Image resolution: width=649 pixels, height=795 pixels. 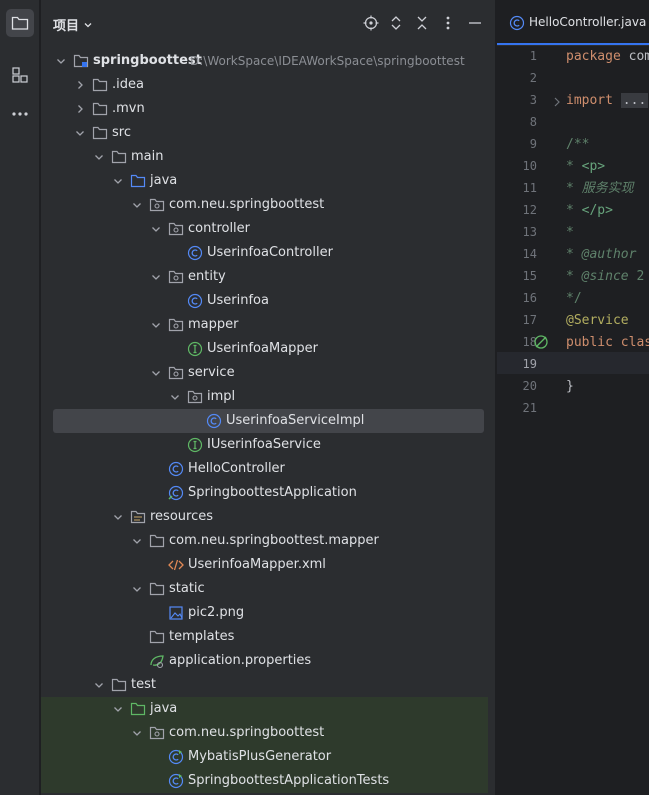 I want to click on code-line: * 服务实现, so click(x=600, y=189).